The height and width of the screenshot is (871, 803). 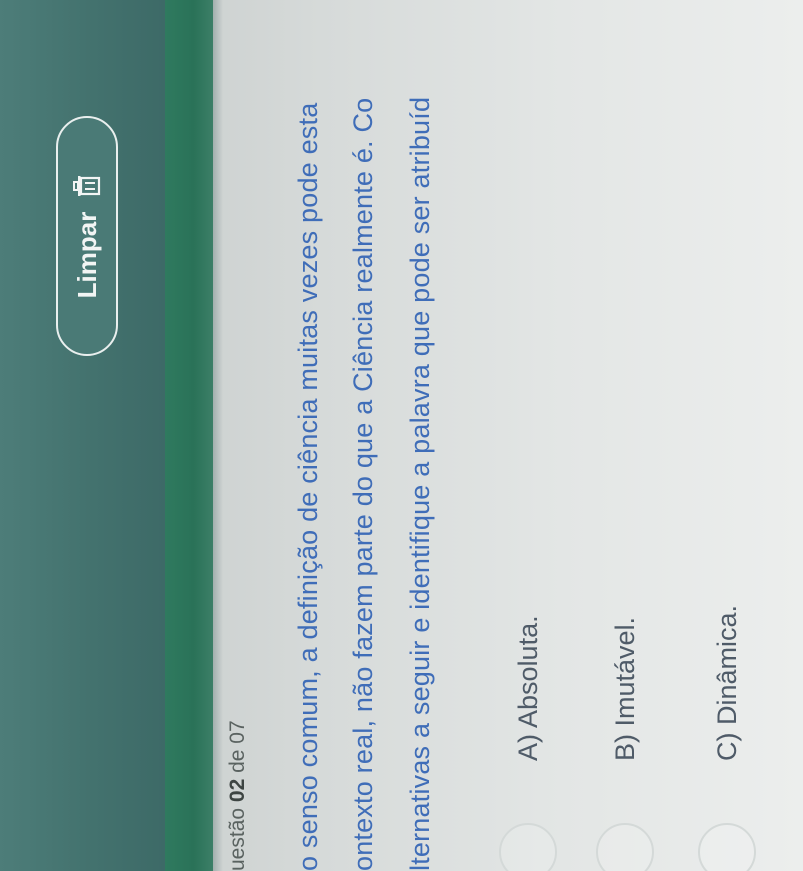 I want to click on option-c: C) Dinâmica., so click(x=727, y=737).